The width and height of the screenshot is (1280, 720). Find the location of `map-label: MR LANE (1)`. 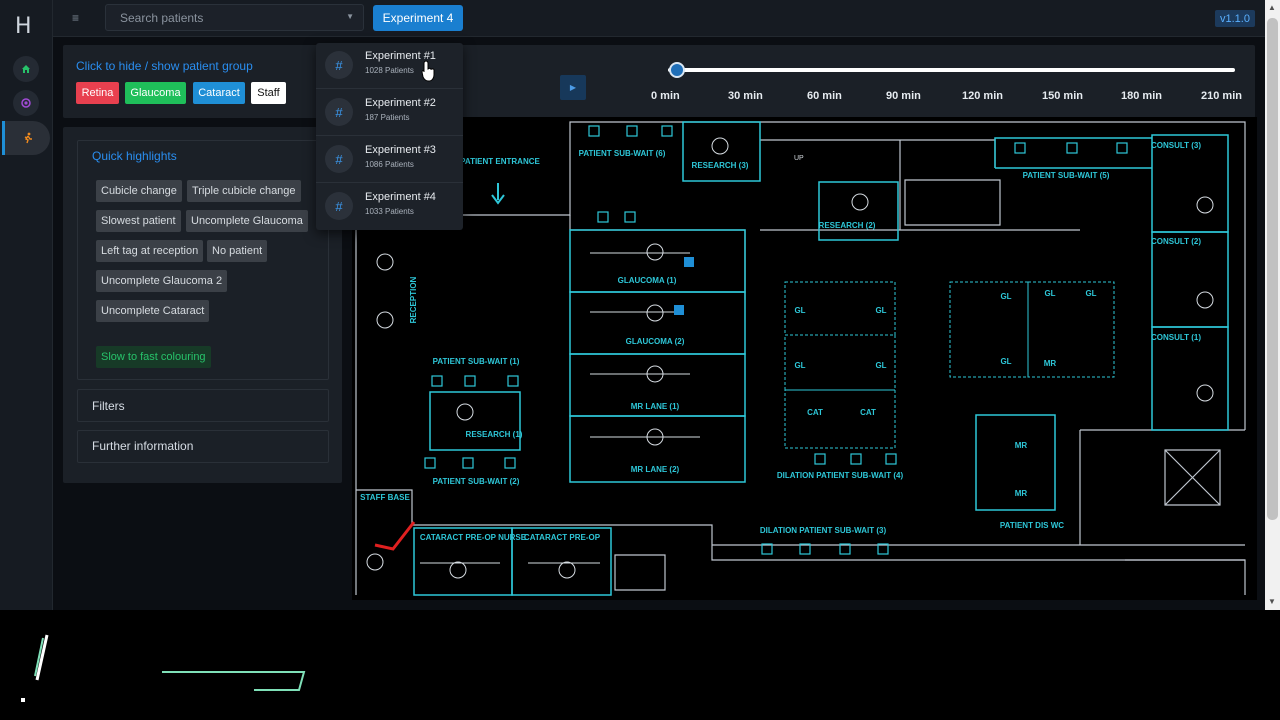

map-label: MR LANE (1) is located at coordinates (655, 406).